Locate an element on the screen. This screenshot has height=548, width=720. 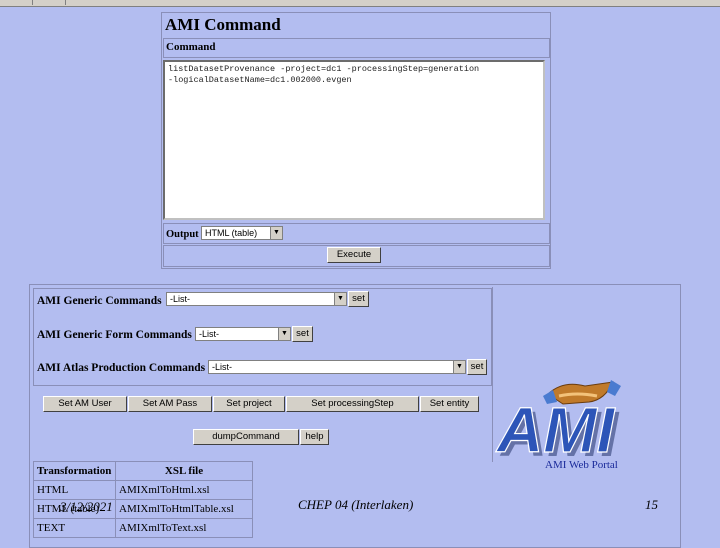
set-am-user-button: Set AM User is located at coordinates (85, 404).